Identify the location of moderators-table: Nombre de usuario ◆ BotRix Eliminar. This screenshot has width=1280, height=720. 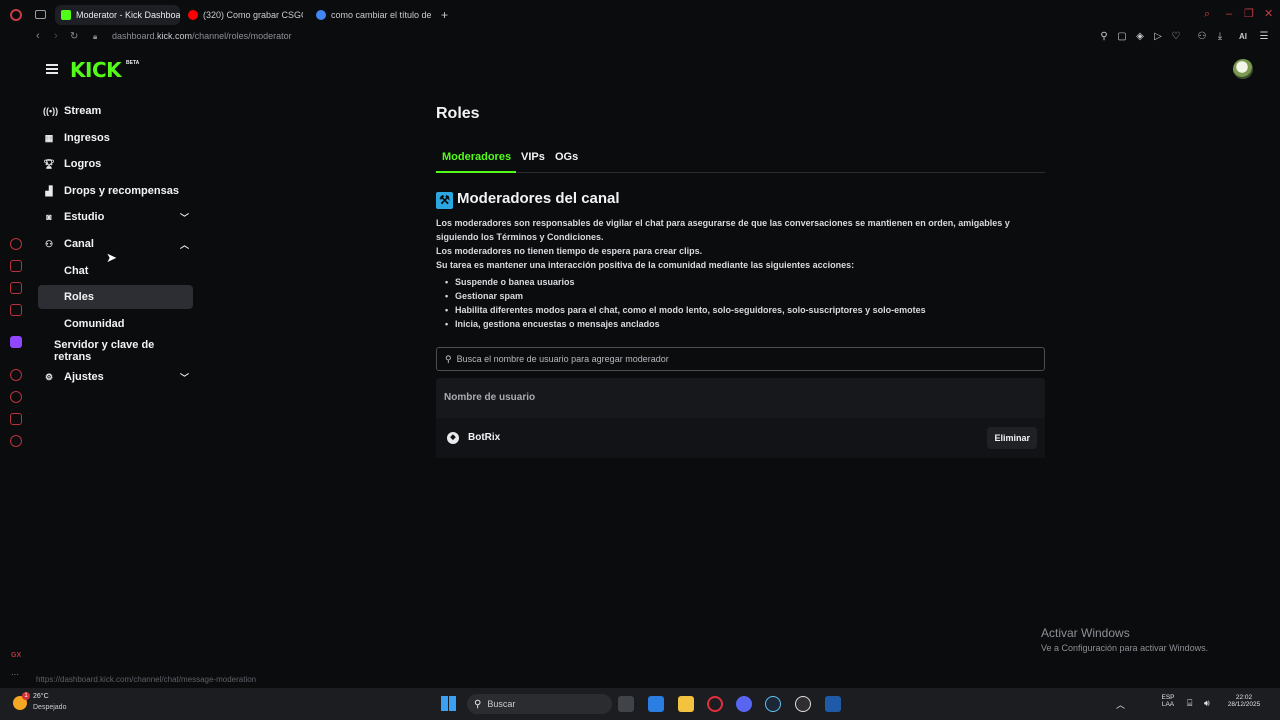
(740, 418).